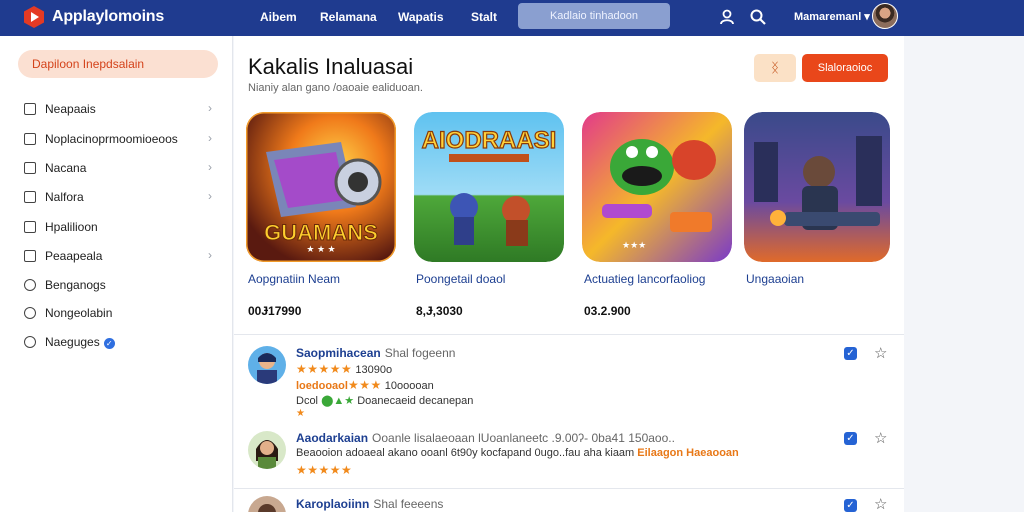 Image resolution: width=1024 pixels, height=512 pixels. I want to click on user-search-icon, so click(727, 17).